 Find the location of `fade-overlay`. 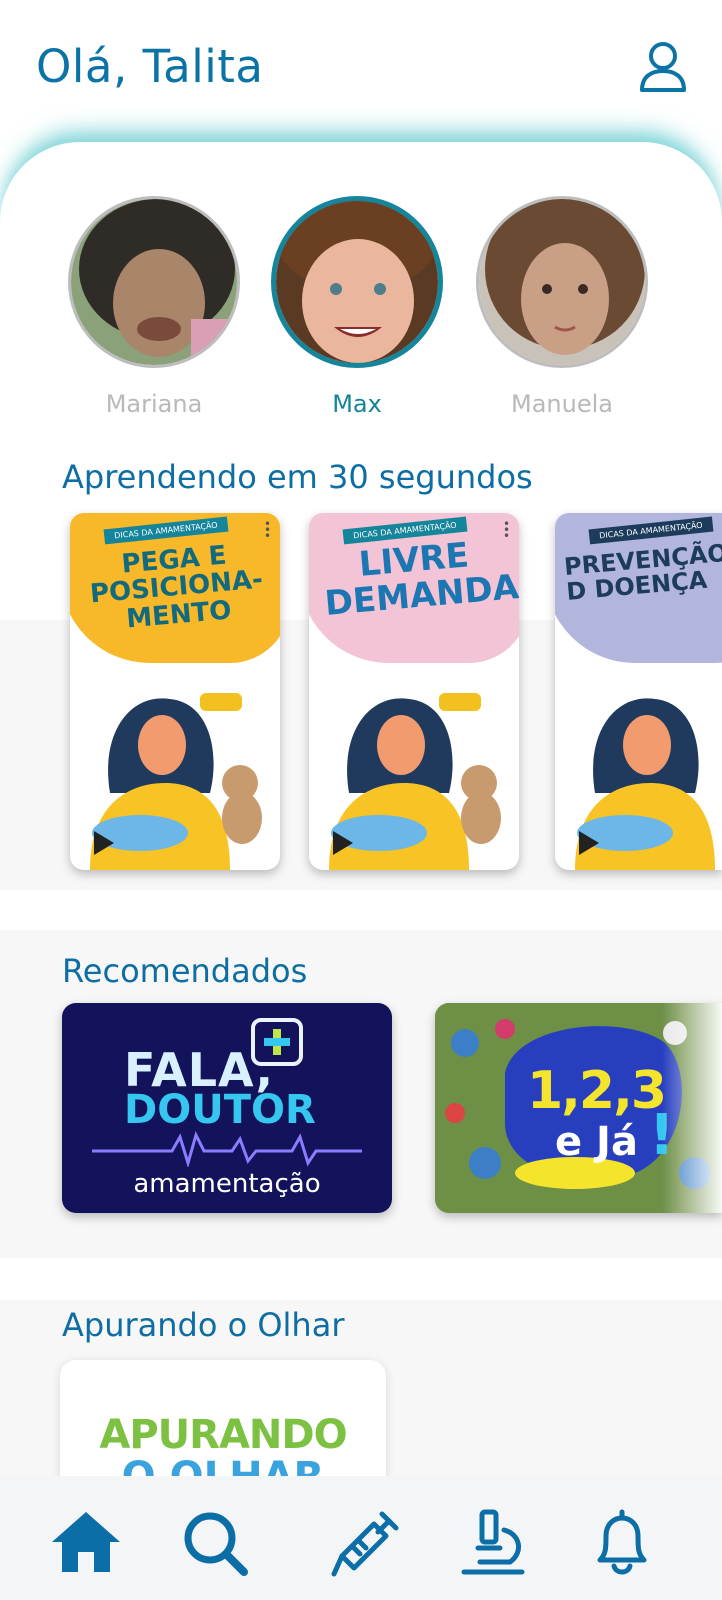

fade-overlay is located at coordinates (692, 1108).